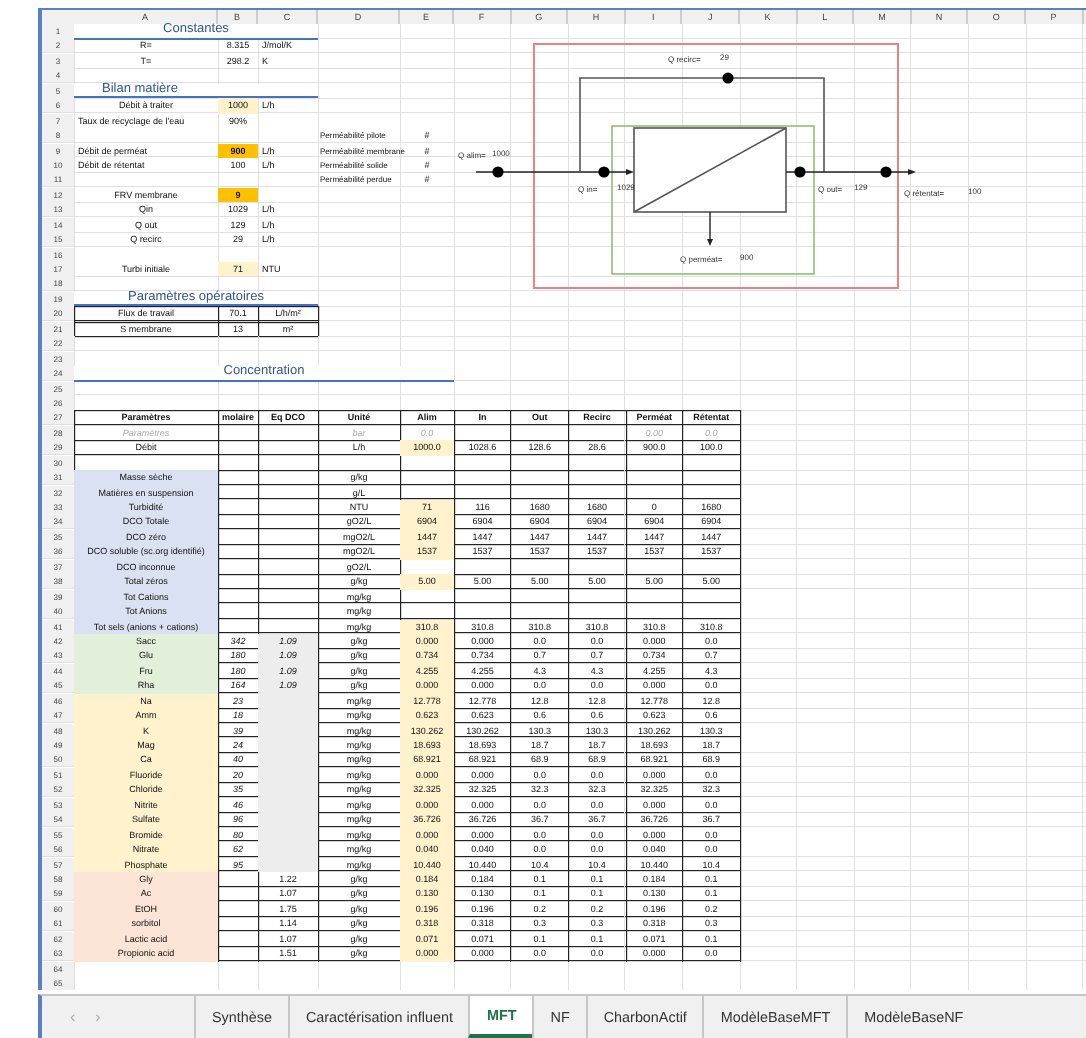  Describe the element at coordinates (710, 228) in the screenshot. I see `permeate-arrow` at that location.